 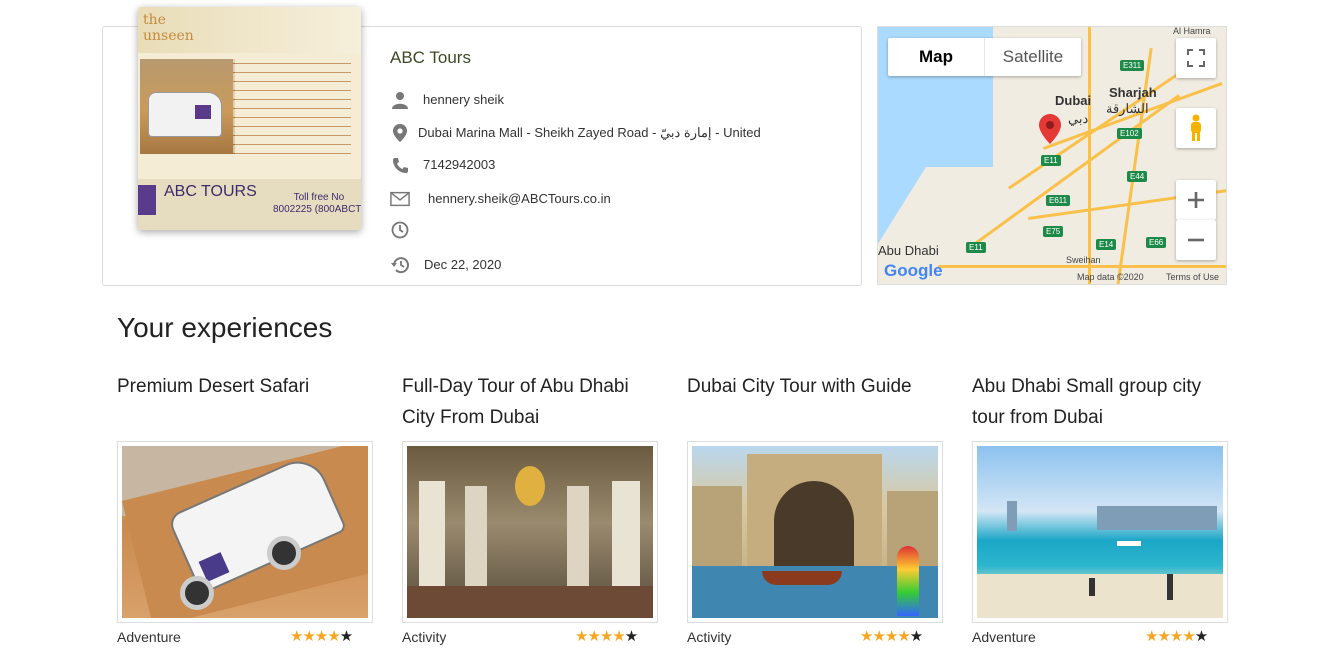 What do you see at coordinates (400, 100) in the screenshot?
I see `user-icon` at bounding box center [400, 100].